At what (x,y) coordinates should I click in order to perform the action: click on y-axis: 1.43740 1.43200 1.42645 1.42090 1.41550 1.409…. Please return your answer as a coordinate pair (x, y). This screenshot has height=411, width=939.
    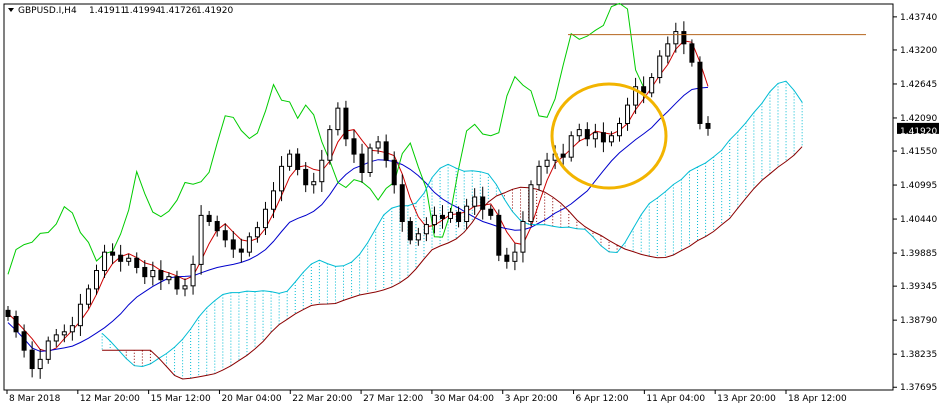
    Looking at the image, I should click on (915, 203).